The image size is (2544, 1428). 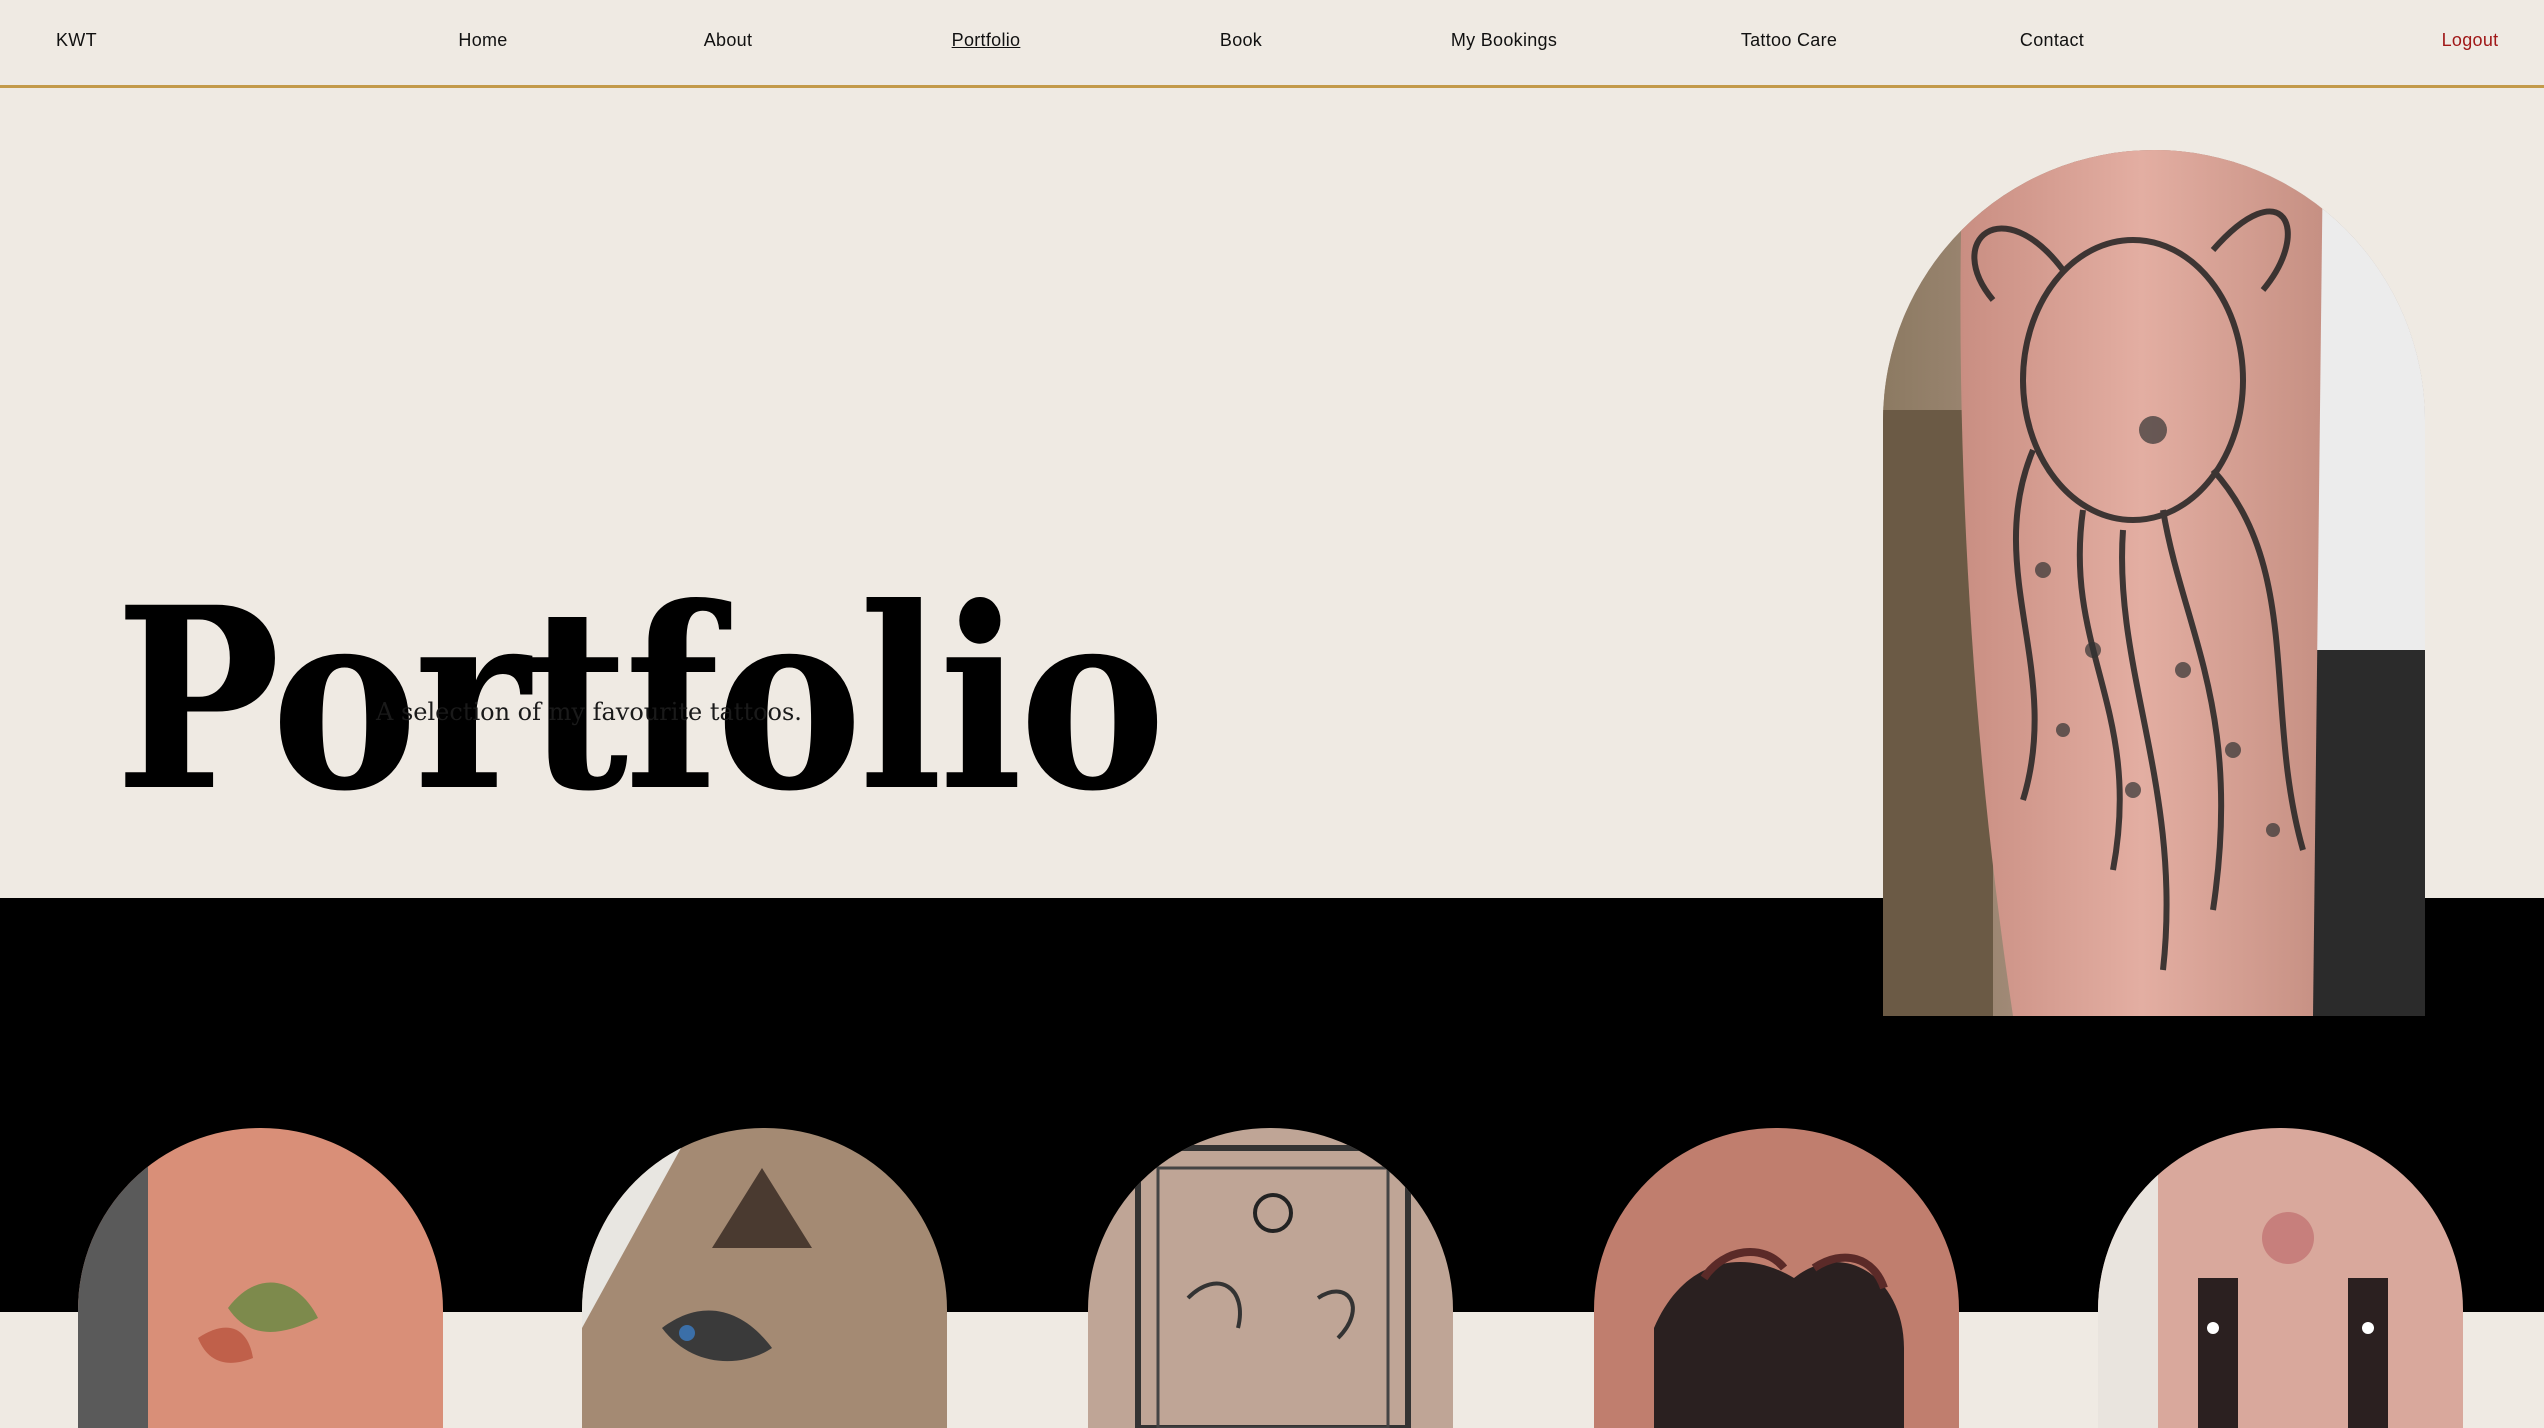 I want to click on gallery-item-dinosaur-tattoo, so click(x=764, y=1278).